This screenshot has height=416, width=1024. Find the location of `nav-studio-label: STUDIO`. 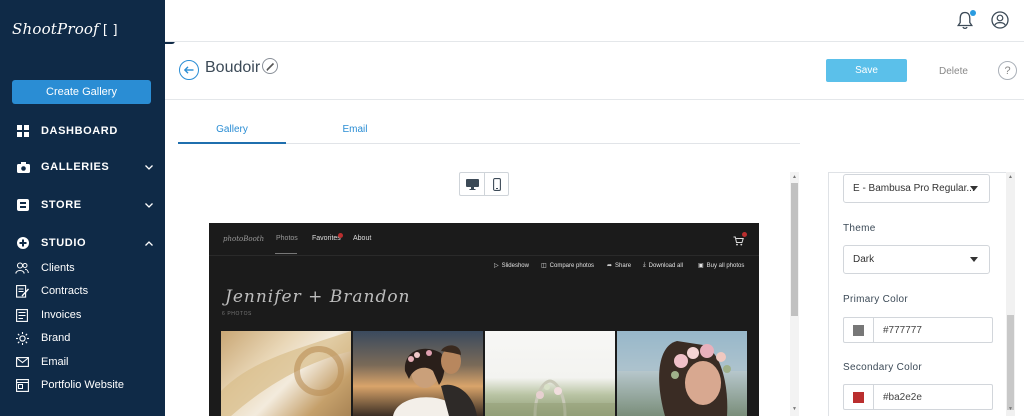

nav-studio-label: STUDIO is located at coordinates (64, 243).